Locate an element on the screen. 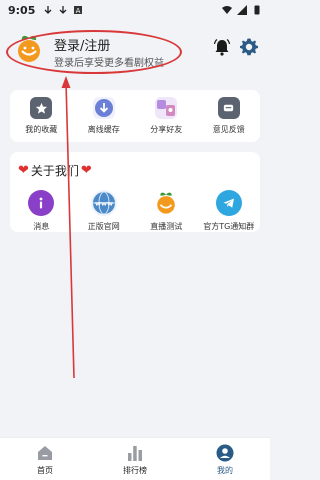 The image size is (320, 480). ranking-icon is located at coordinates (135, 453).